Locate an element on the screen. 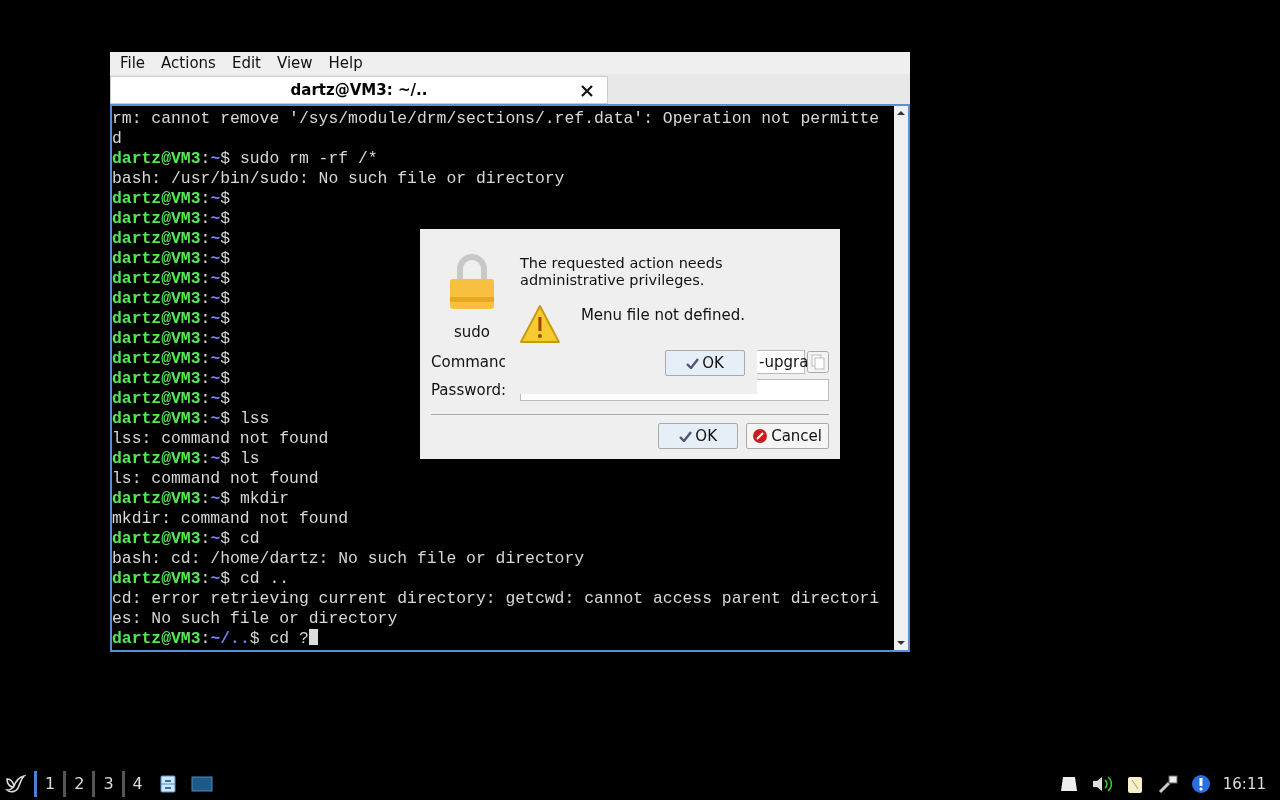 The image size is (1280, 800). network-plug-icon is located at coordinates (1167, 784).